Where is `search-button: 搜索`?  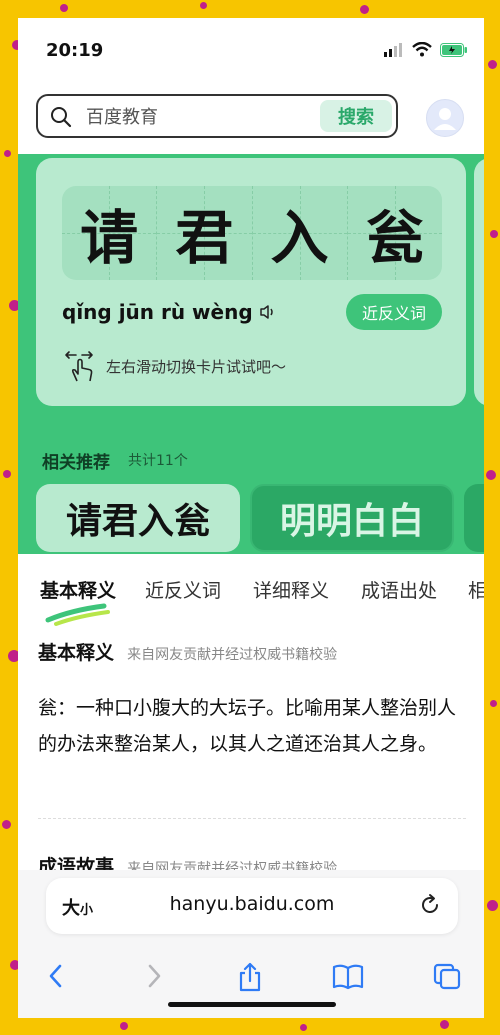 search-button: 搜索 is located at coordinates (356, 116).